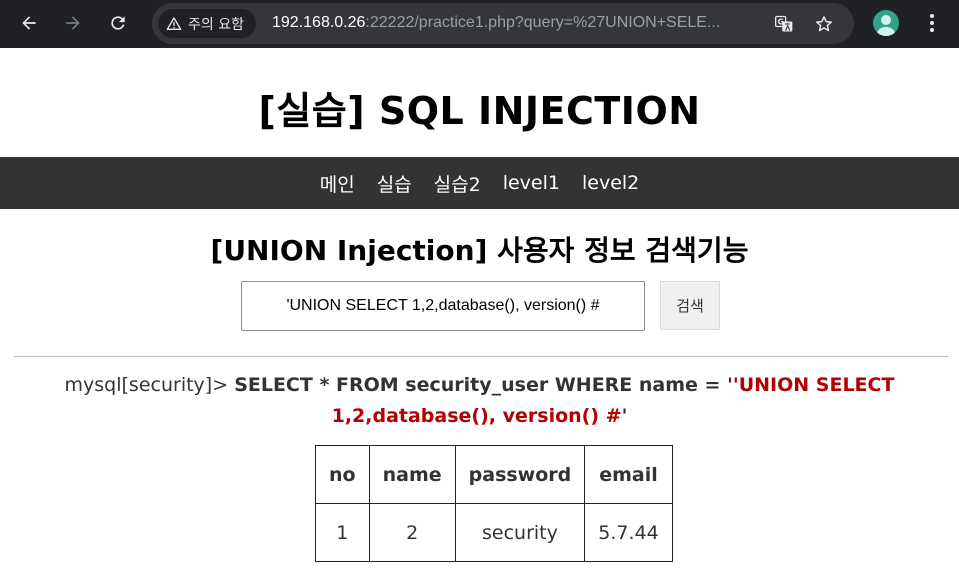 Image resolution: width=959 pixels, height=584 pixels. What do you see at coordinates (146, 385) in the screenshot?
I see `mysql-prompt: mysql[security]>` at bounding box center [146, 385].